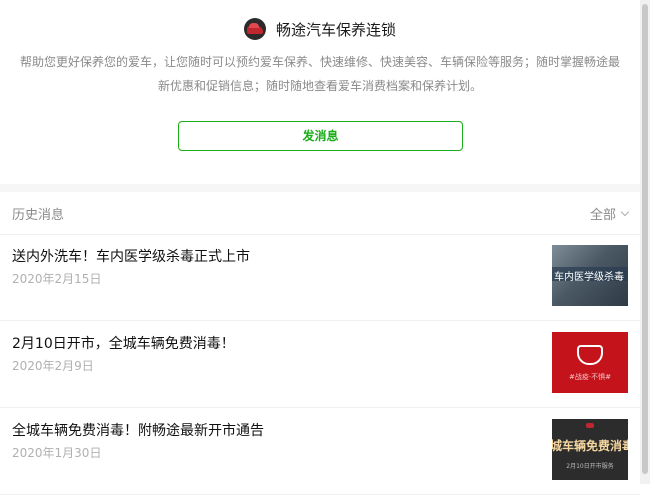  I want to click on face-mask-icon, so click(590, 355).